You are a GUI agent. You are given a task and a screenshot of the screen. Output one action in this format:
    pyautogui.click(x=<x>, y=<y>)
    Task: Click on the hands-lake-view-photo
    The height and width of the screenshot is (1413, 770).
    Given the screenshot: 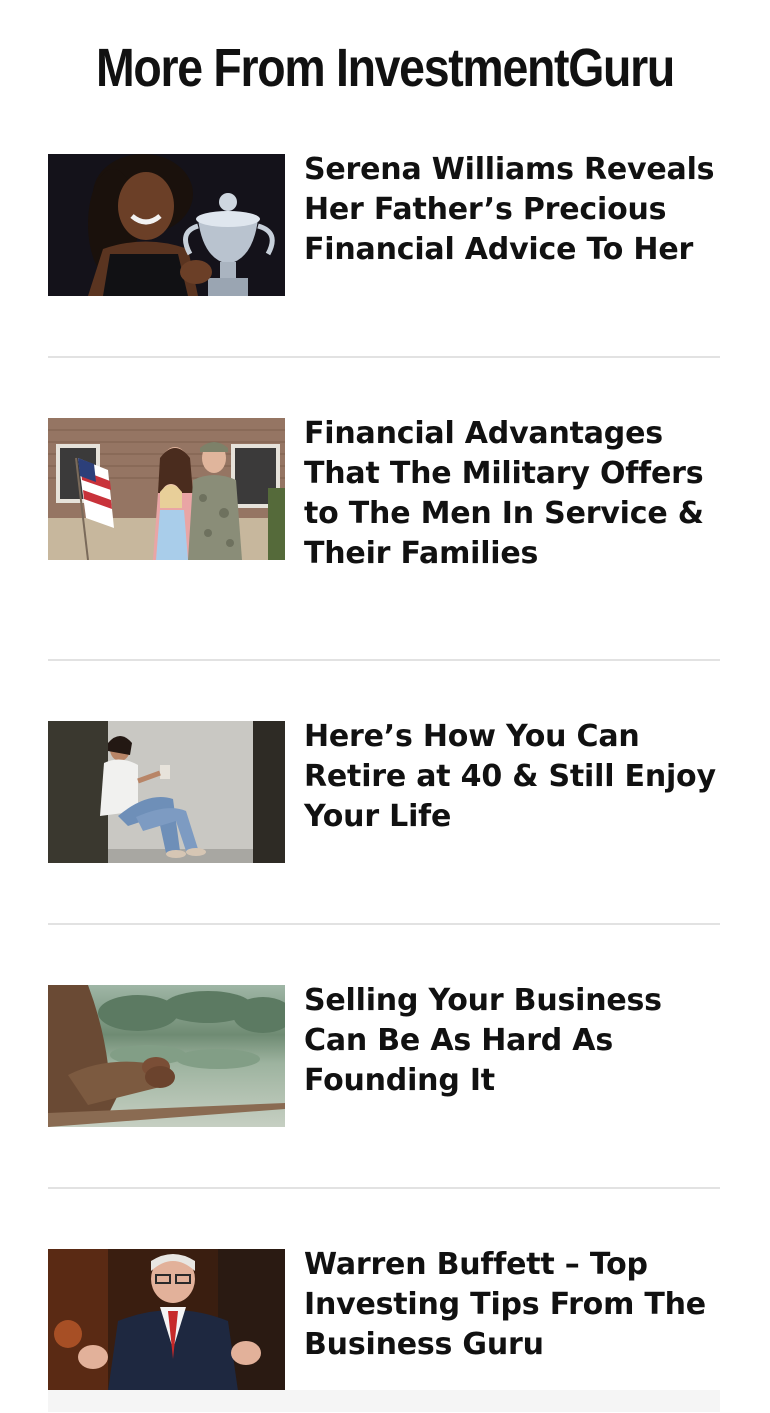 What is the action you would take?
    pyautogui.click(x=166, y=1056)
    